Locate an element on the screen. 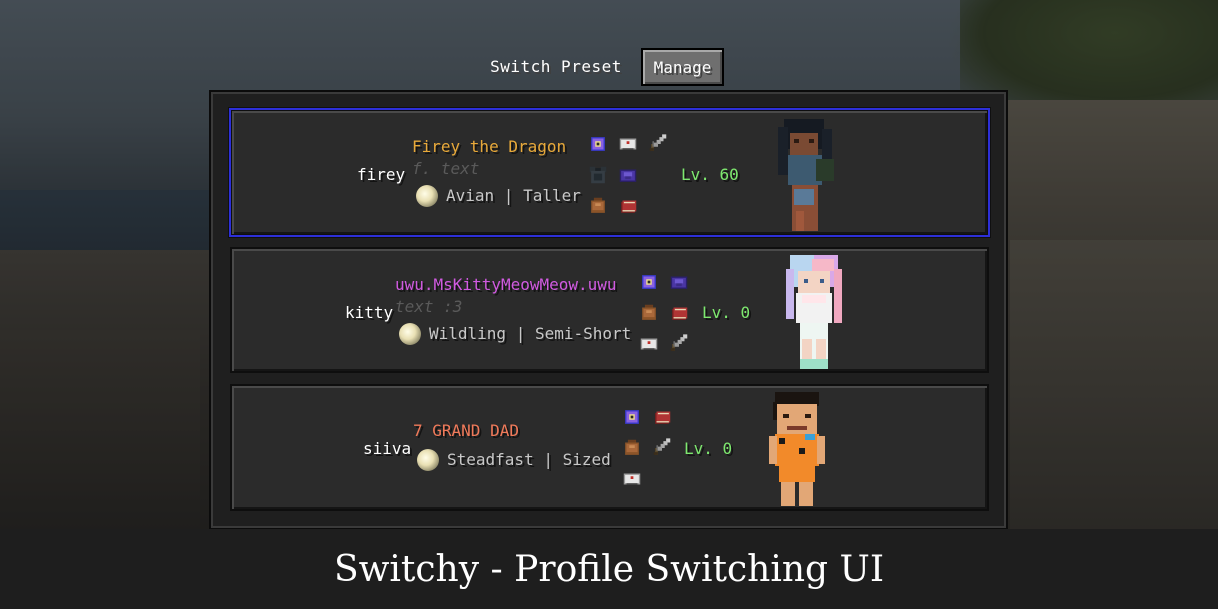 The image size is (1218, 609). preset-note: f. text is located at coordinates (446, 168).